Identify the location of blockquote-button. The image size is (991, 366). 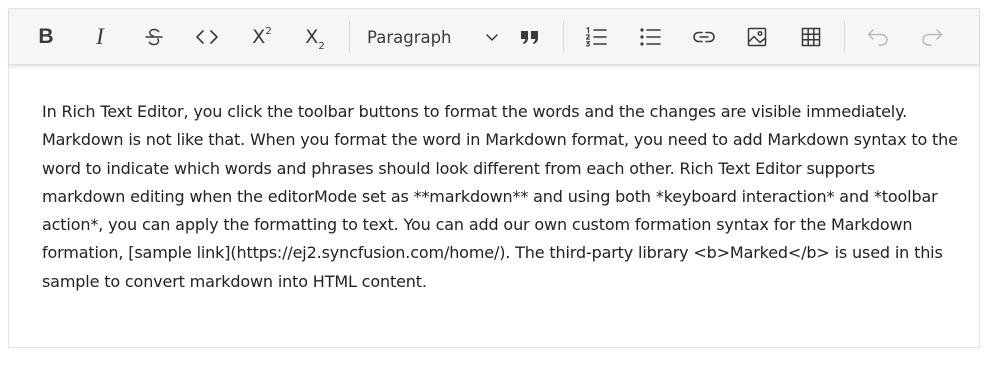
(530, 37).